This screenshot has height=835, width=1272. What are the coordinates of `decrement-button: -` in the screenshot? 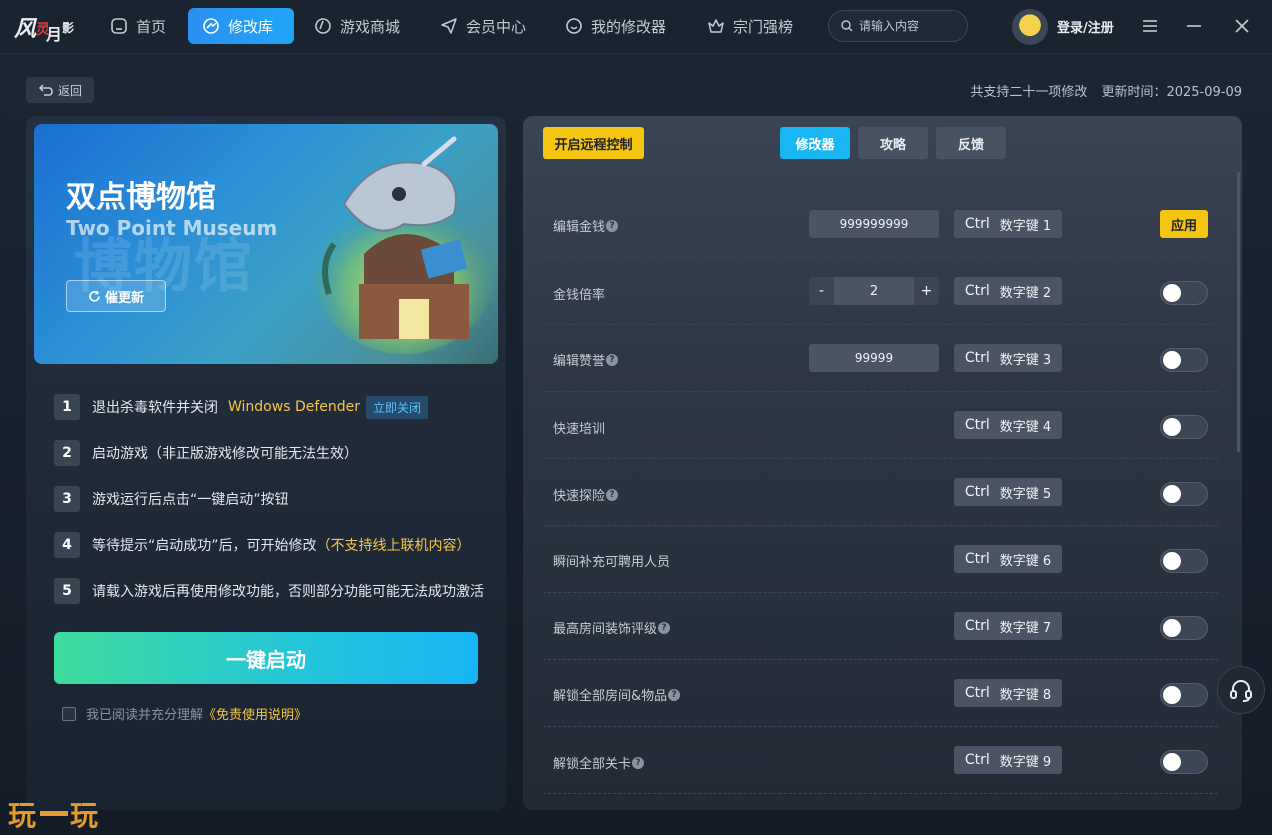 It's located at (821, 291).